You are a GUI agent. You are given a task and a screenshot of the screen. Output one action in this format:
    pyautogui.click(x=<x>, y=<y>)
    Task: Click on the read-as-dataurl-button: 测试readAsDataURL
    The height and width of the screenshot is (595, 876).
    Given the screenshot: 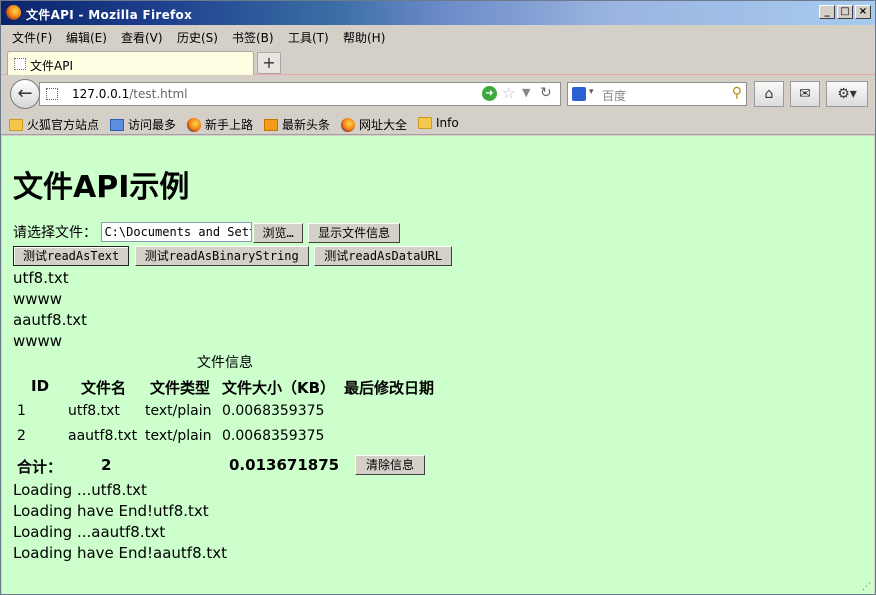 What is the action you would take?
    pyautogui.click(x=383, y=256)
    